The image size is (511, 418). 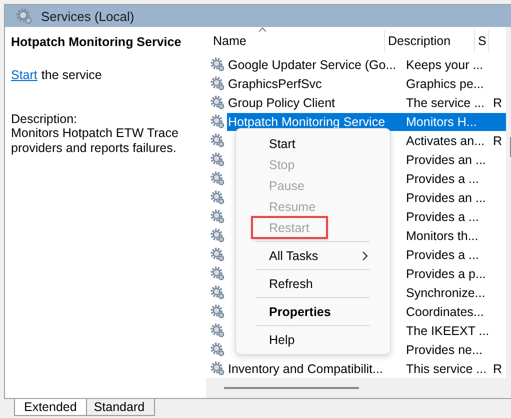 I want to click on description-label: Description:, so click(x=44, y=119).